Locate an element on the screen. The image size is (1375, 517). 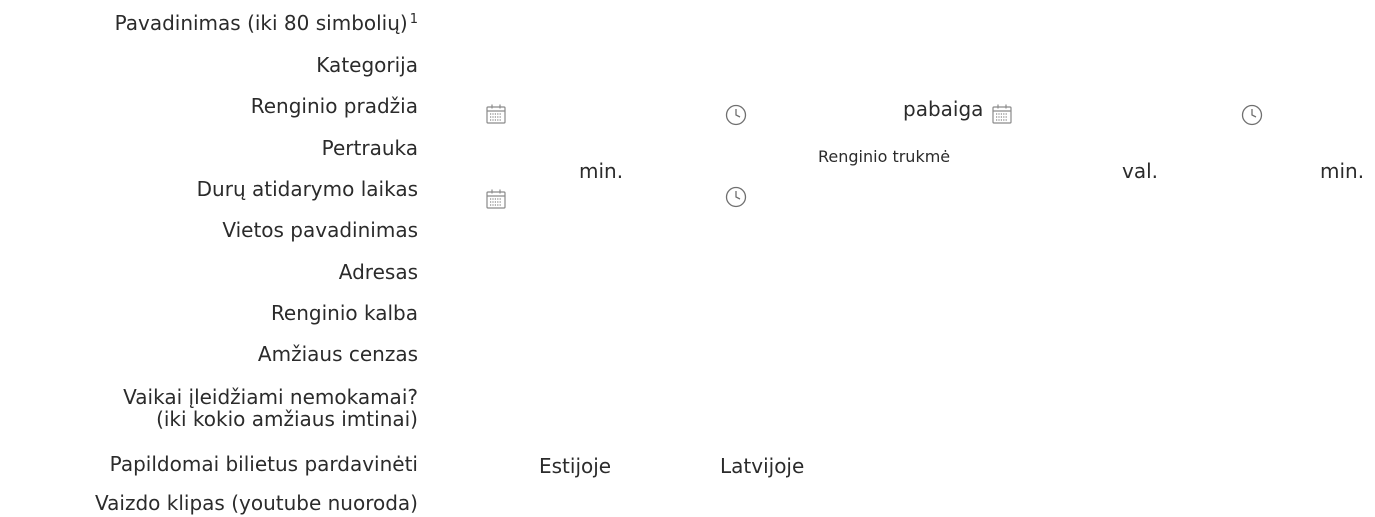
category-field is located at coordinates (880, 64).